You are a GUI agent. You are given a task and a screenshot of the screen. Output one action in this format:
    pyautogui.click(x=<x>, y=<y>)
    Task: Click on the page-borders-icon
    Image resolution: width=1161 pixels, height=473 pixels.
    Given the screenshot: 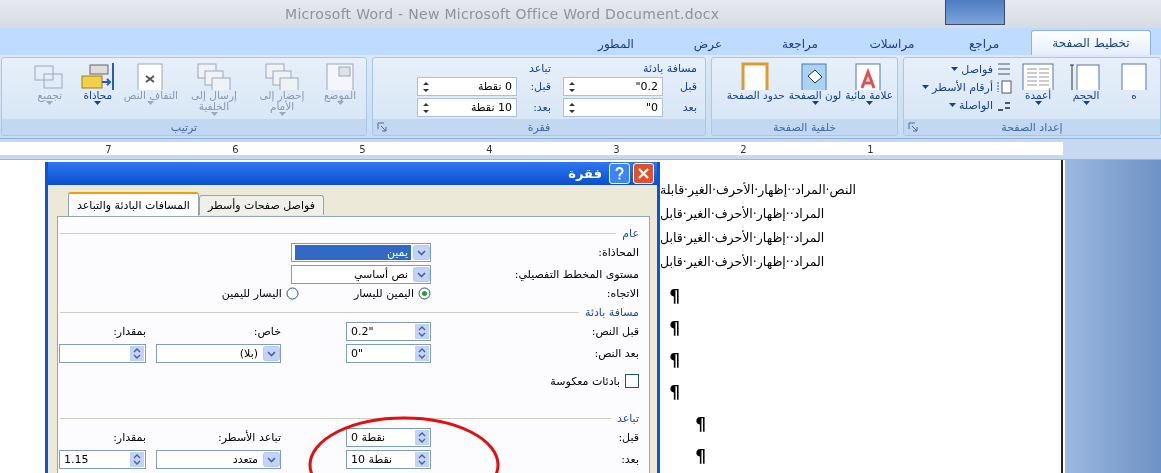 What is the action you would take?
    pyautogui.click(x=755, y=76)
    